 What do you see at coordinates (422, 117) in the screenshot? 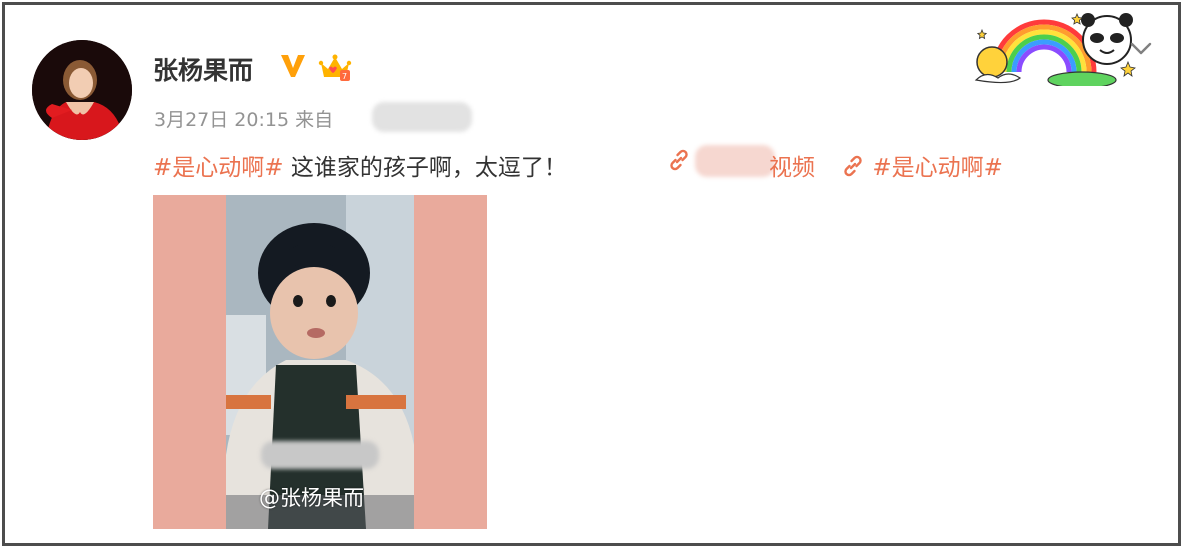
I see `source-redacted-blur` at bounding box center [422, 117].